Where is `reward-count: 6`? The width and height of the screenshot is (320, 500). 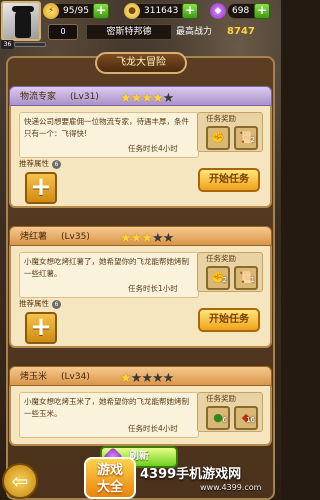
reward-count: 6 is located at coordinates (224, 420).